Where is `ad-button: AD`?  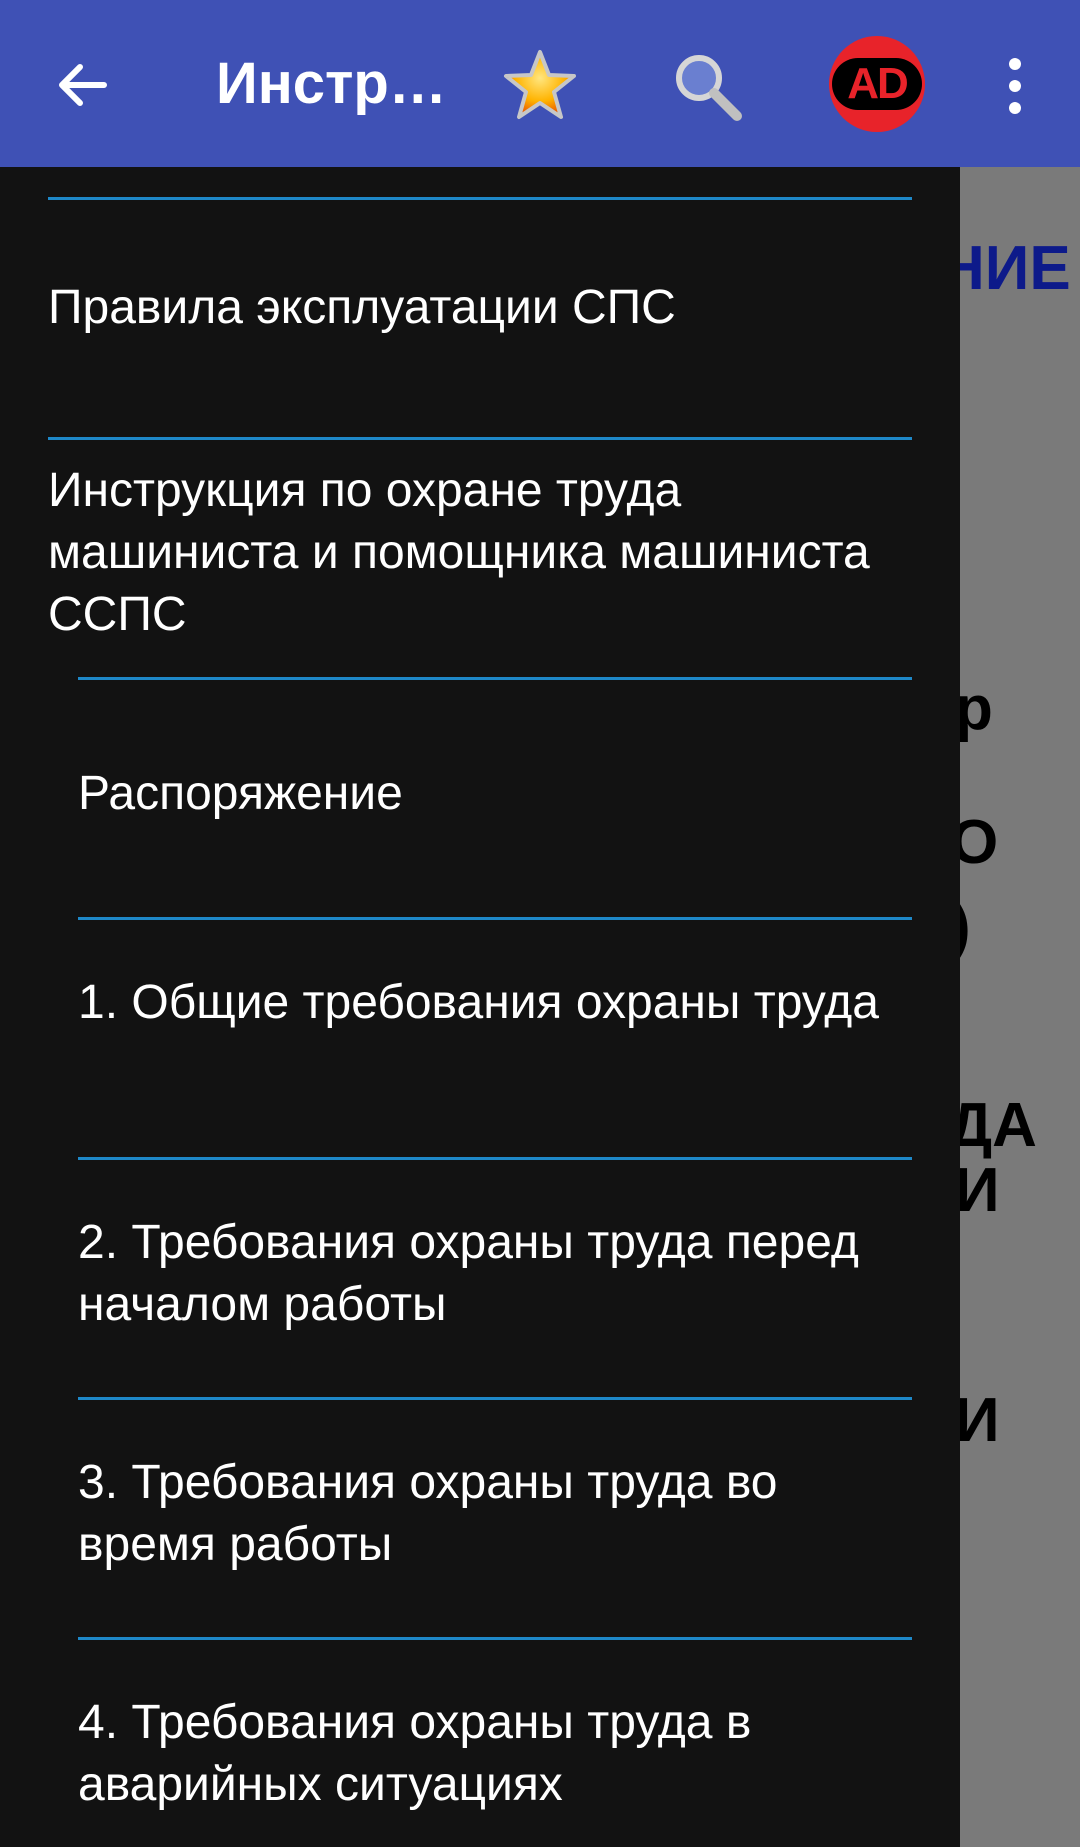
ad-button: AD is located at coordinates (877, 84).